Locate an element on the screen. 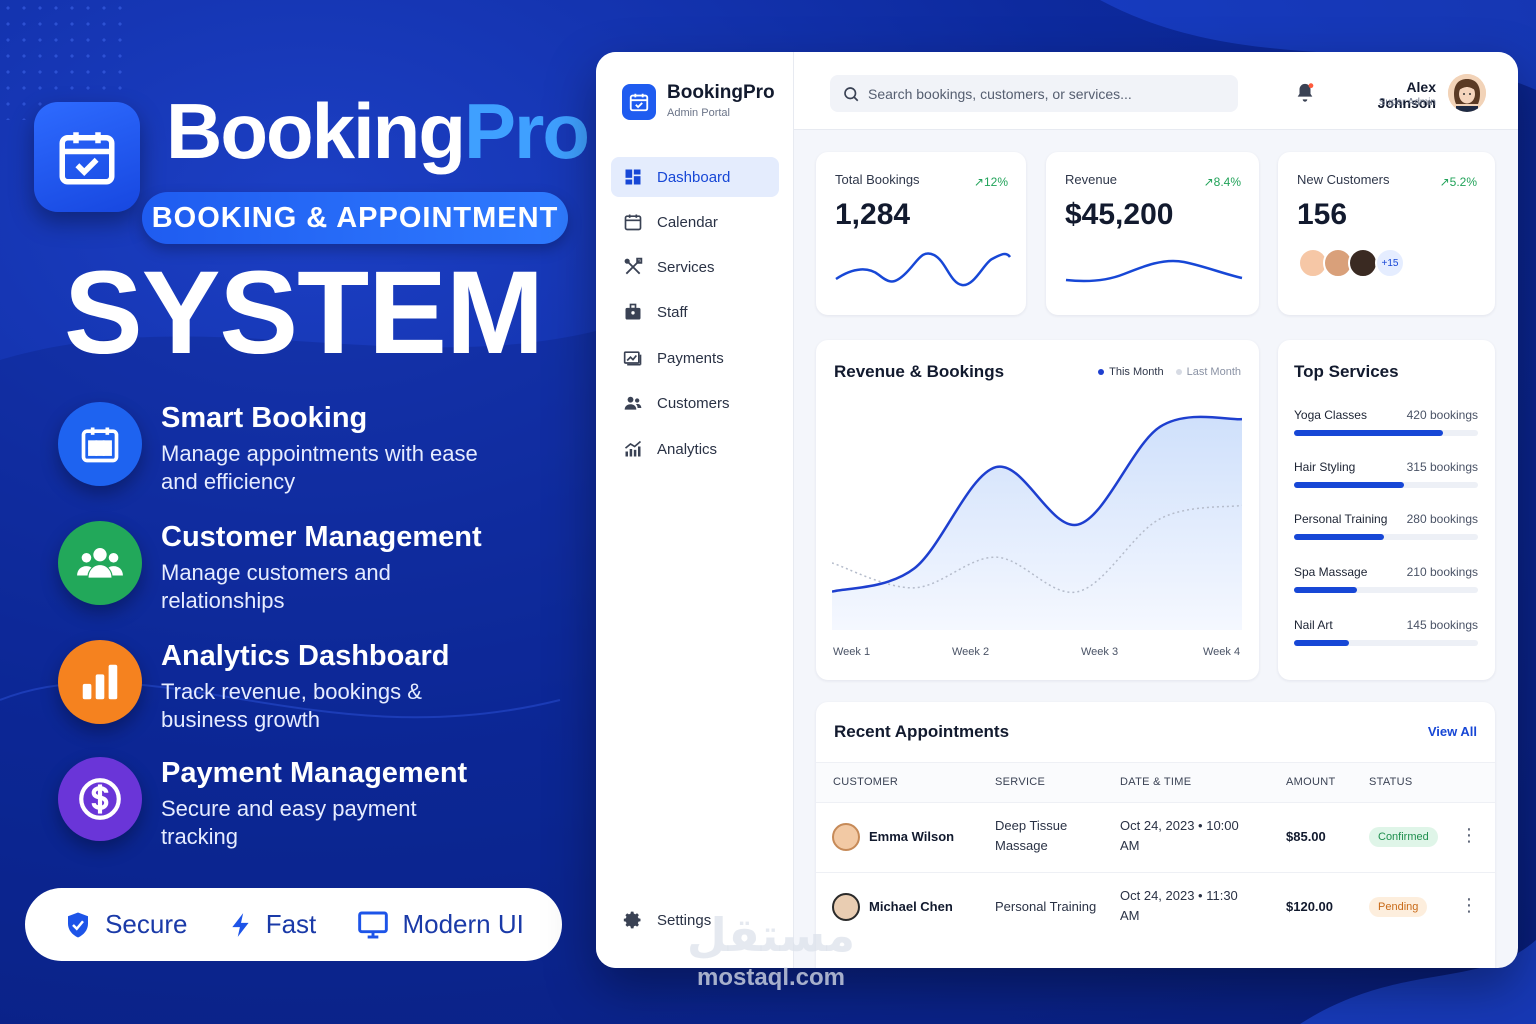  calendar-check-icon is located at coordinates (639, 102).